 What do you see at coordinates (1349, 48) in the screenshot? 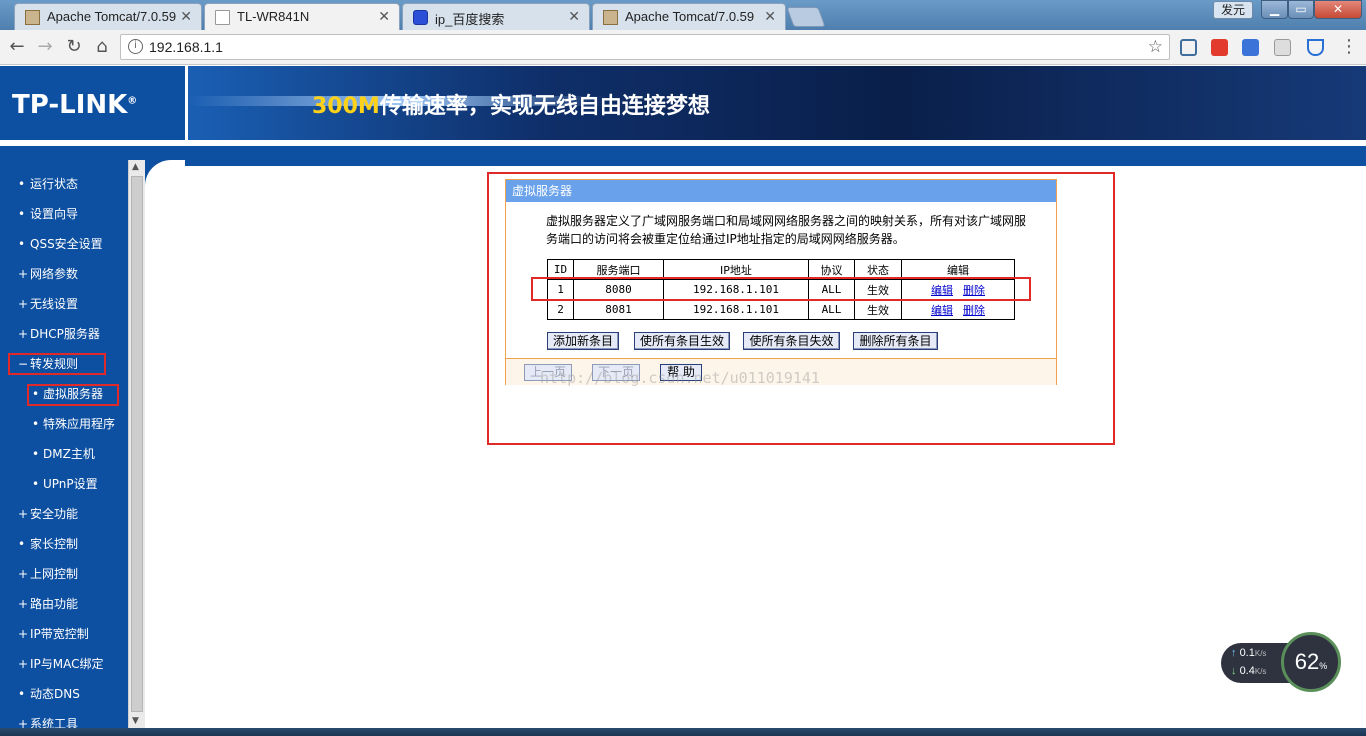
I see `menu-icon: ⋮` at bounding box center [1349, 48].